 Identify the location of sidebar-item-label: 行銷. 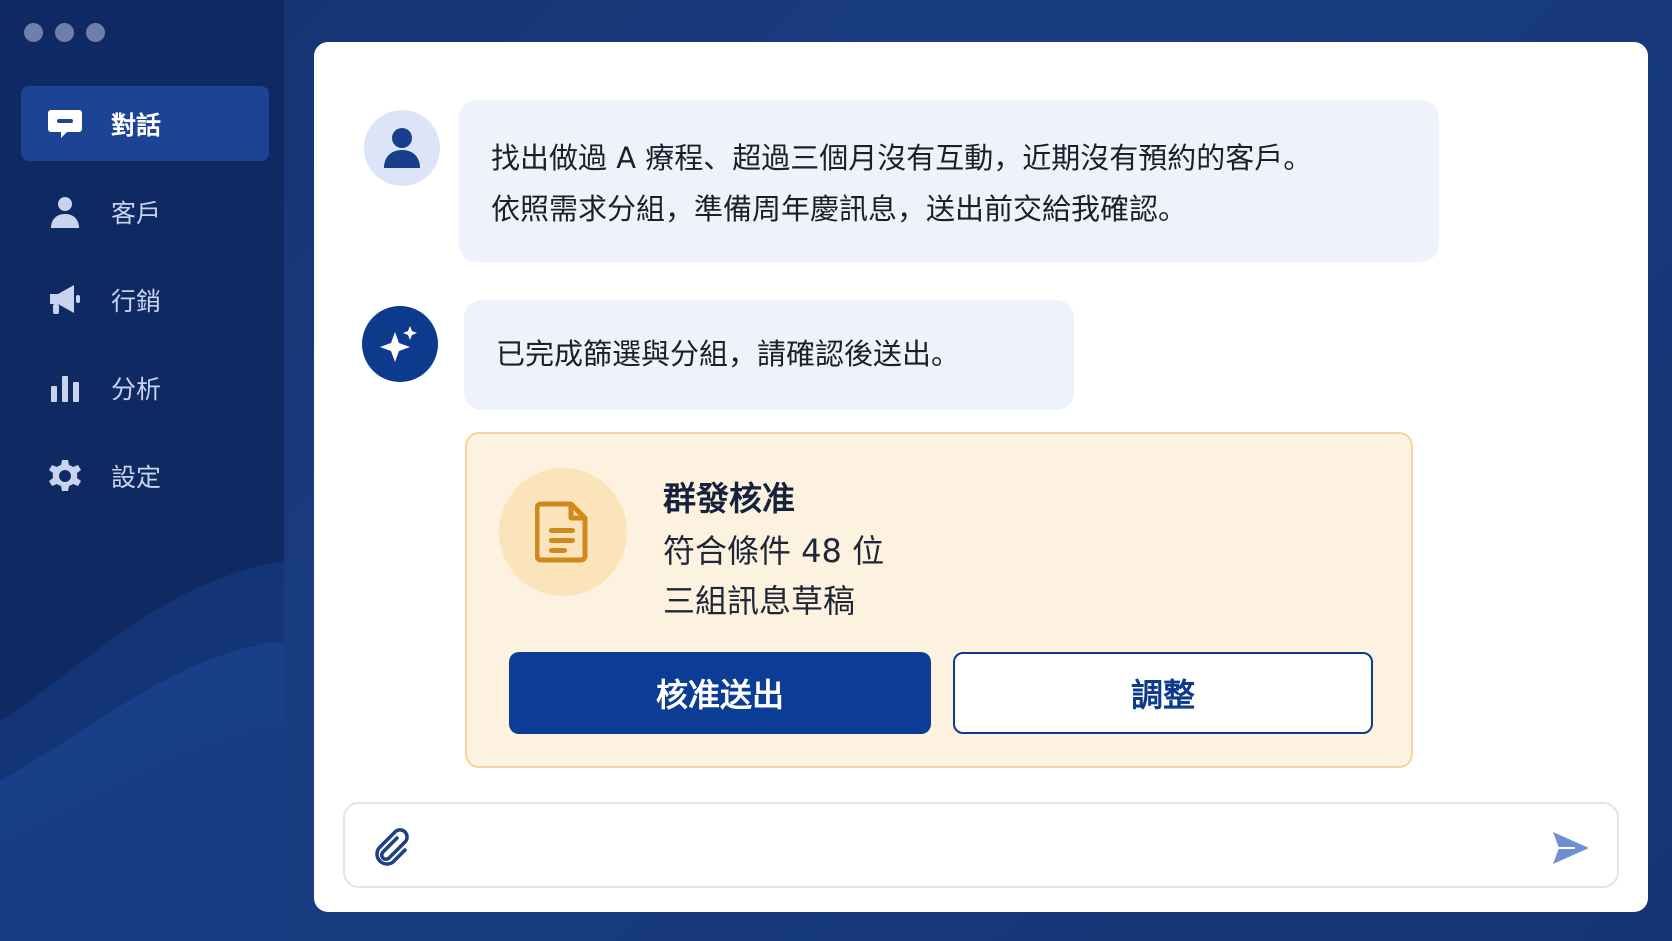
(136, 301).